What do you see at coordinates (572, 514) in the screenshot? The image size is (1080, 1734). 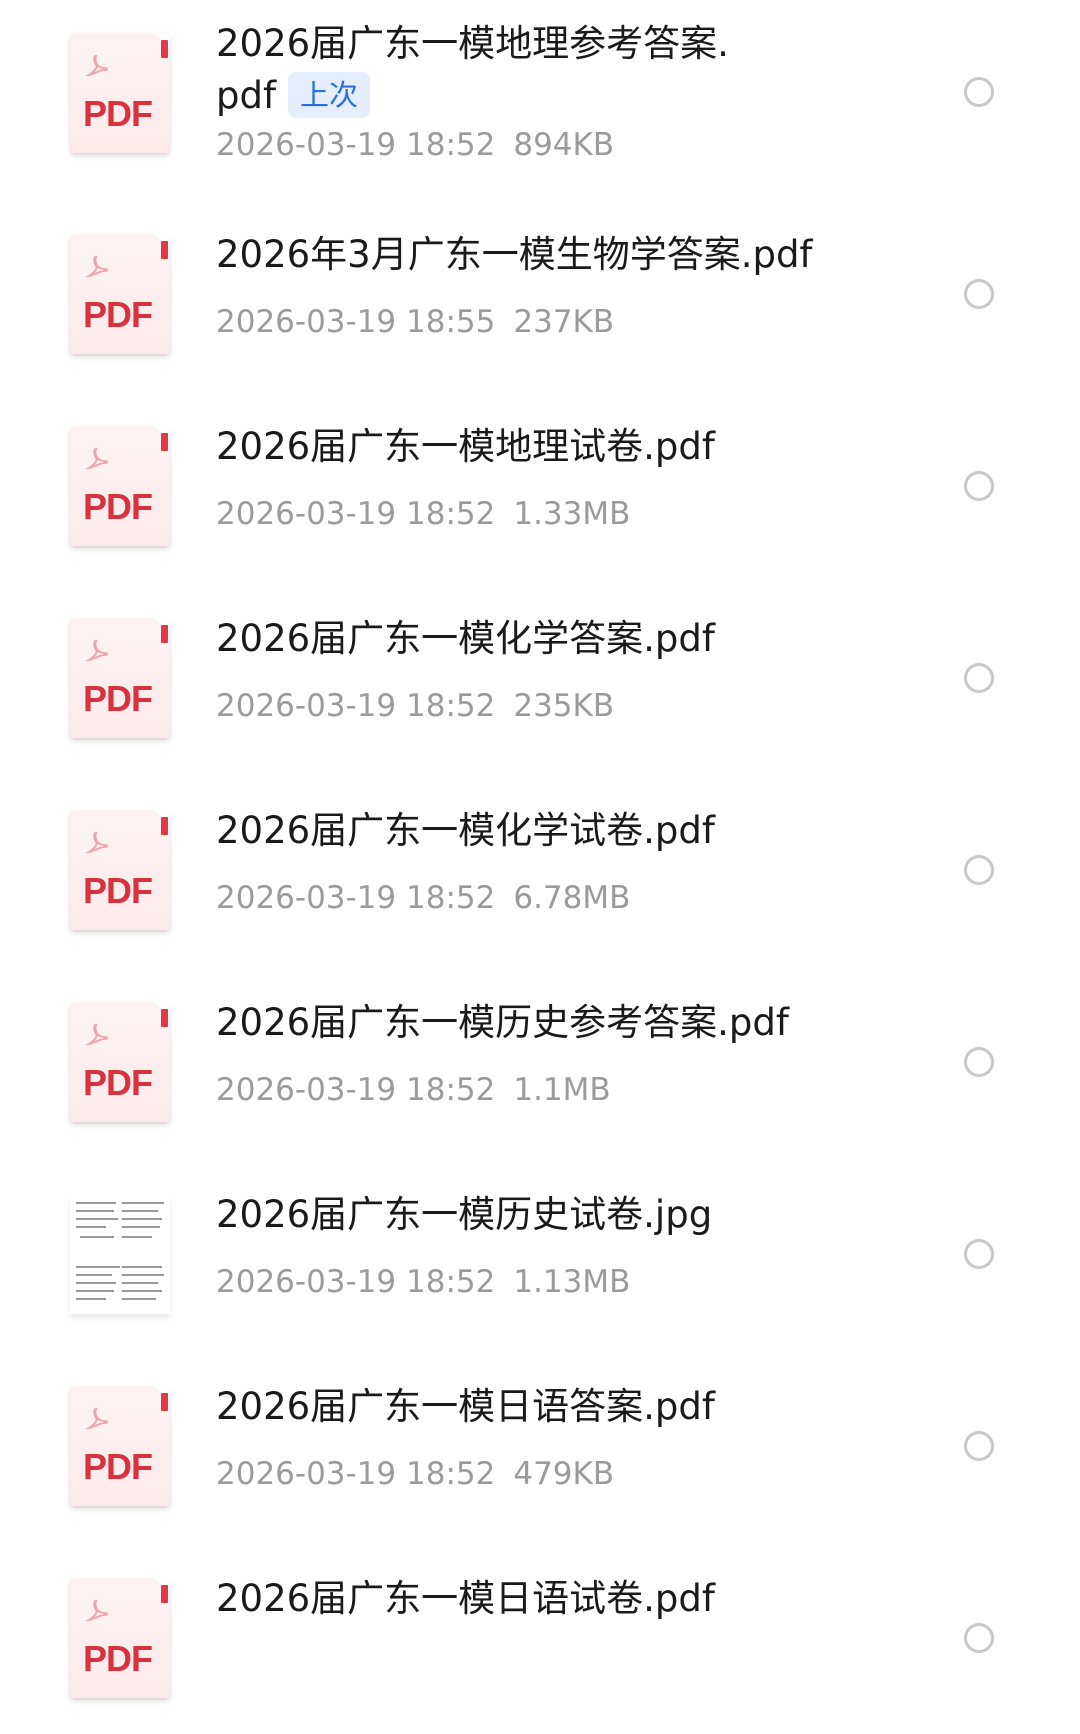 I see `file-size: 1.33MB` at bounding box center [572, 514].